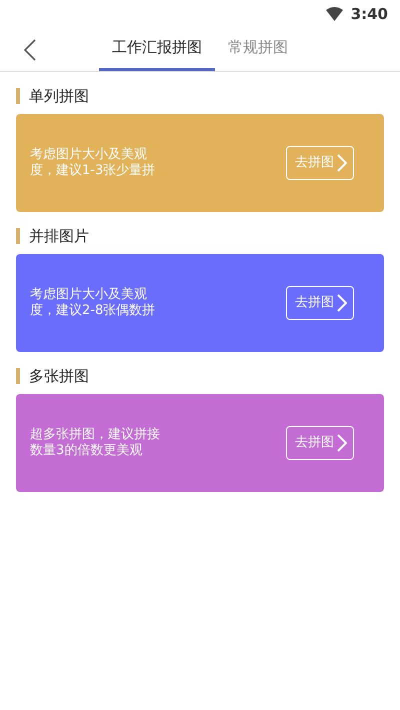  Describe the element at coordinates (157, 49) in the screenshot. I see `tab: 工作汇报拼图` at that location.